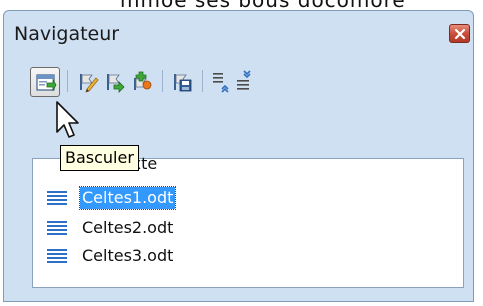 The height and width of the screenshot is (306, 483). What do you see at coordinates (128, 227) in the screenshot?
I see `document-label: Celtes2.odt` at bounding box center [128, 227].